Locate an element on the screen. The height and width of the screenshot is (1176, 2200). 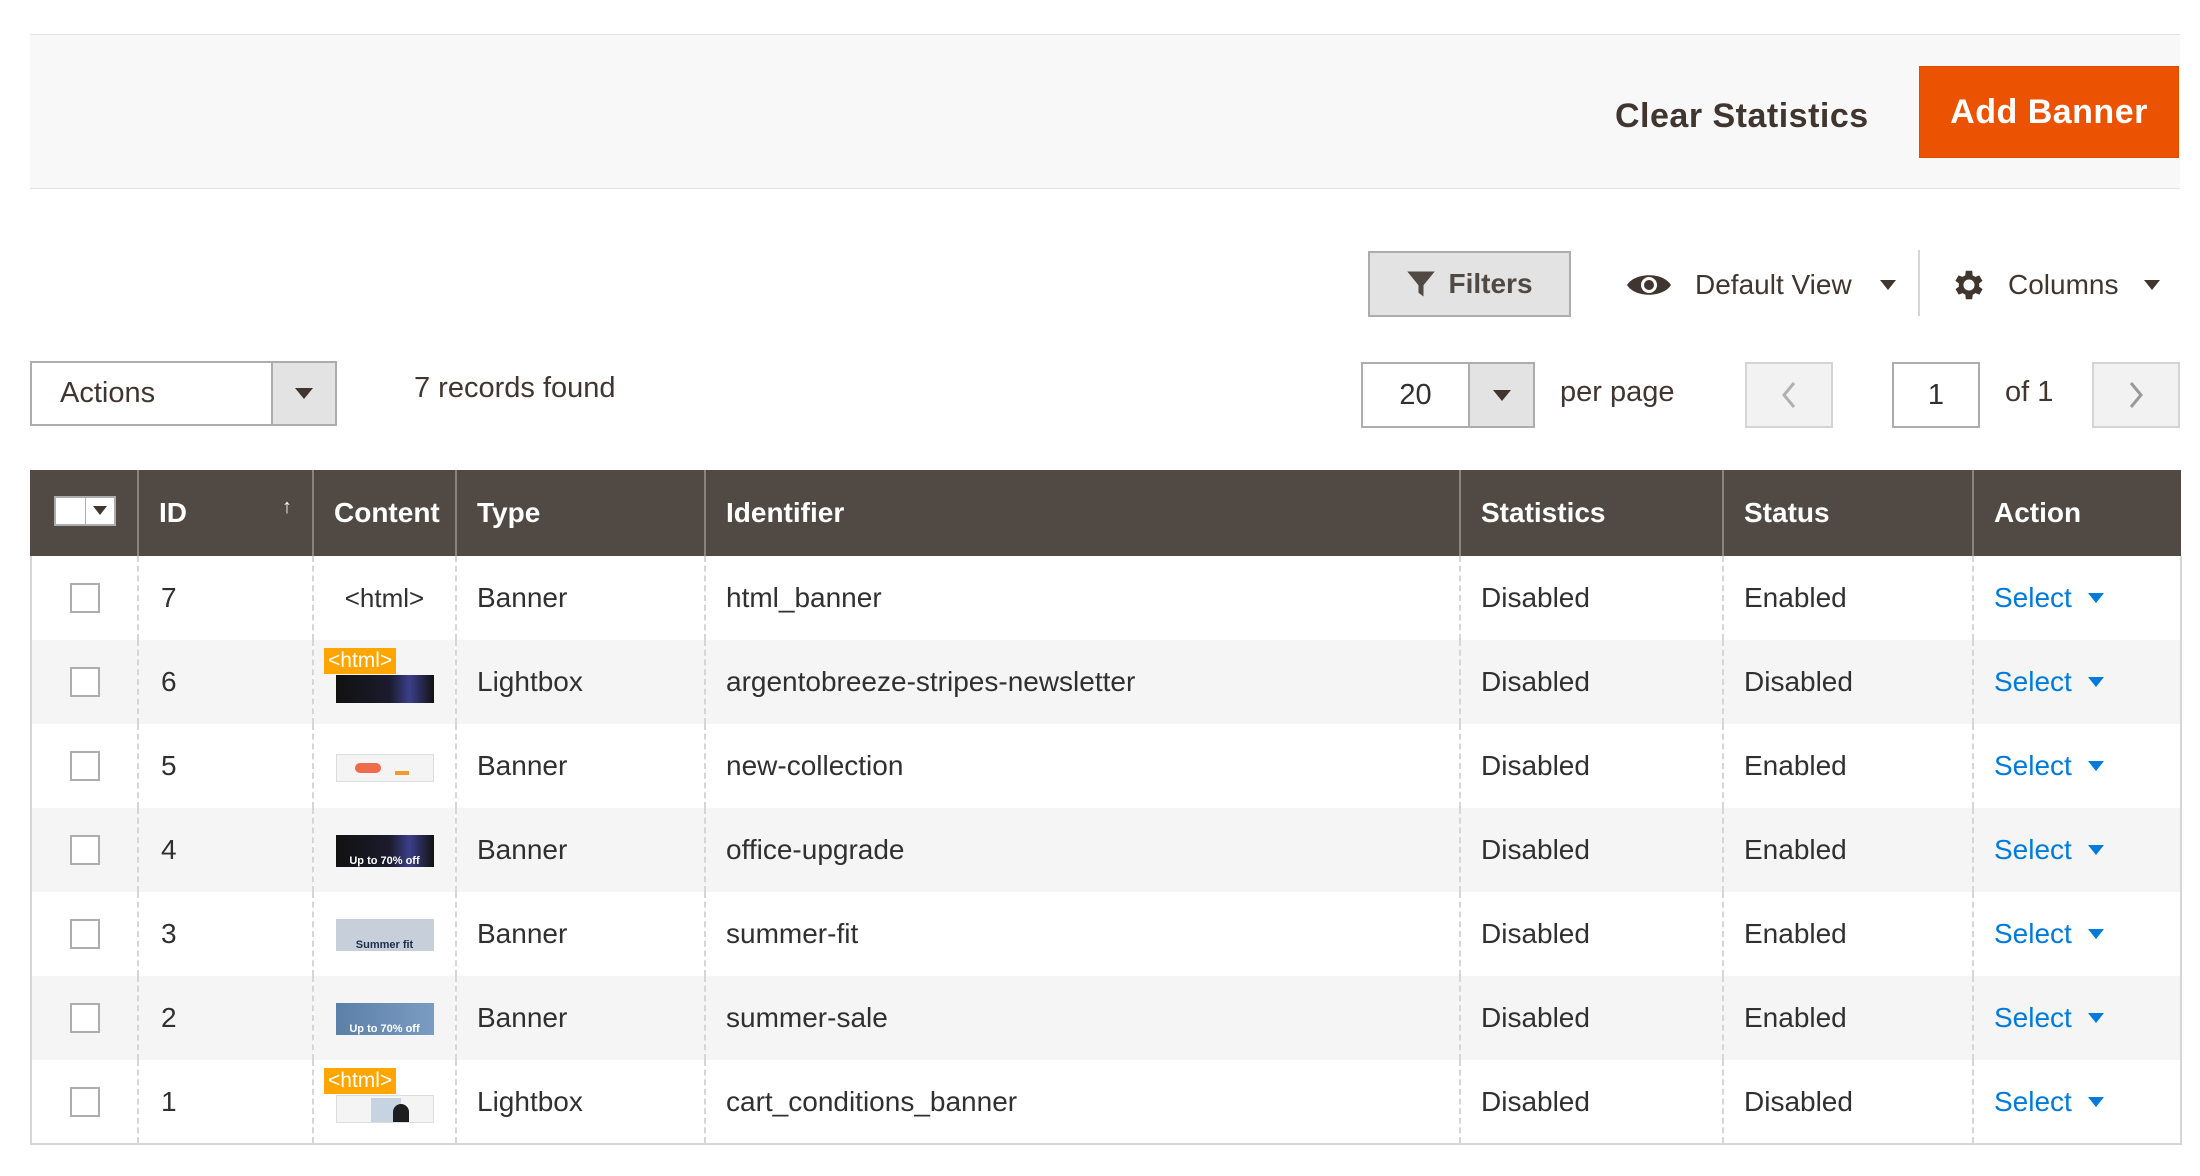
content-cell: Summer fit is located at coordinates (384, 934).